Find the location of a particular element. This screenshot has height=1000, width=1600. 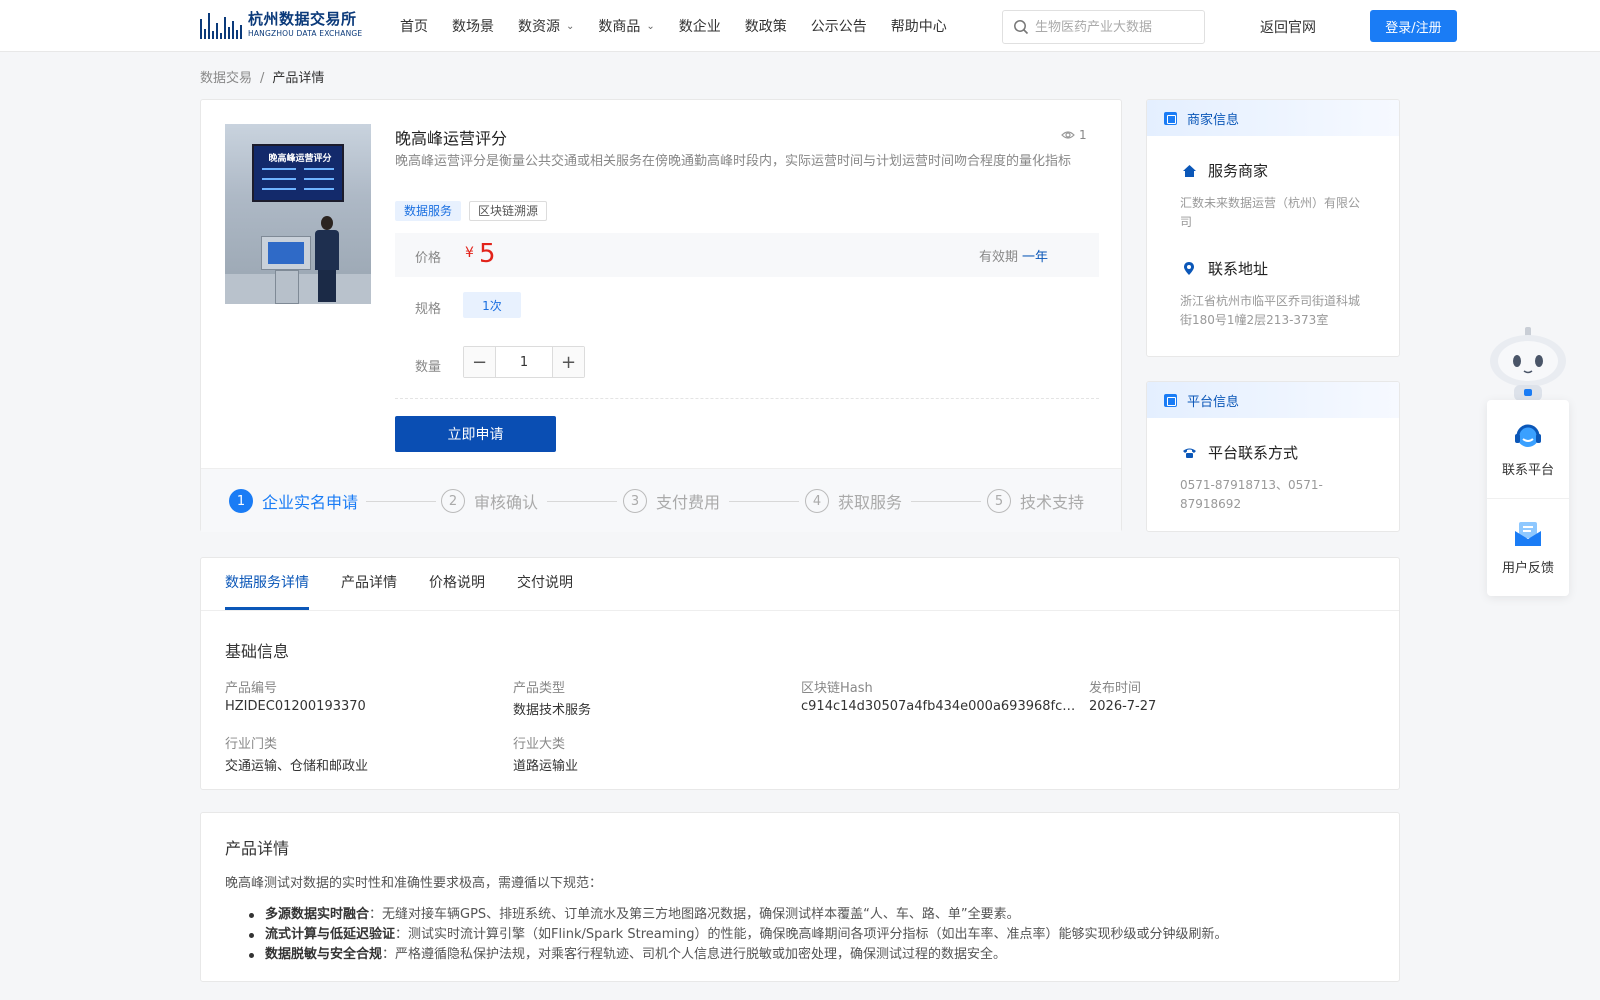

headset-icon is located at coordinates (1528, 435).